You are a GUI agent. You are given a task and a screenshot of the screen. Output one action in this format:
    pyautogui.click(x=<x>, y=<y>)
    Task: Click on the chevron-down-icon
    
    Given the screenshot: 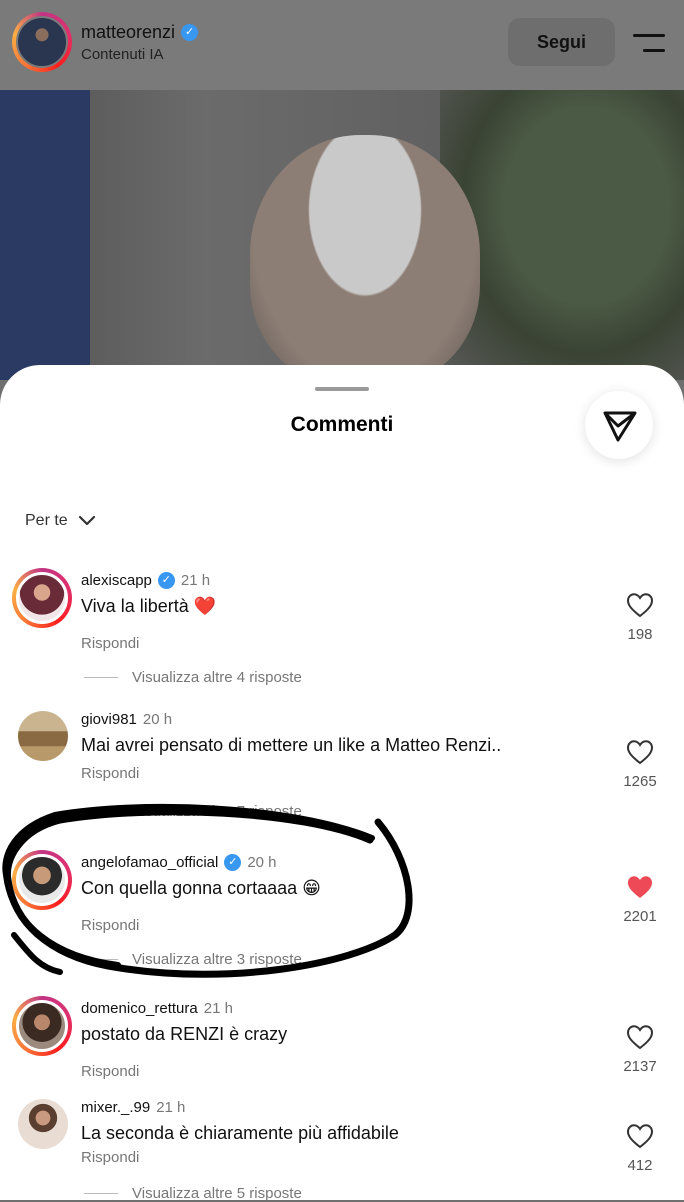 What is the action you would take?
    pyautogui.click(x=86, y=520)
    